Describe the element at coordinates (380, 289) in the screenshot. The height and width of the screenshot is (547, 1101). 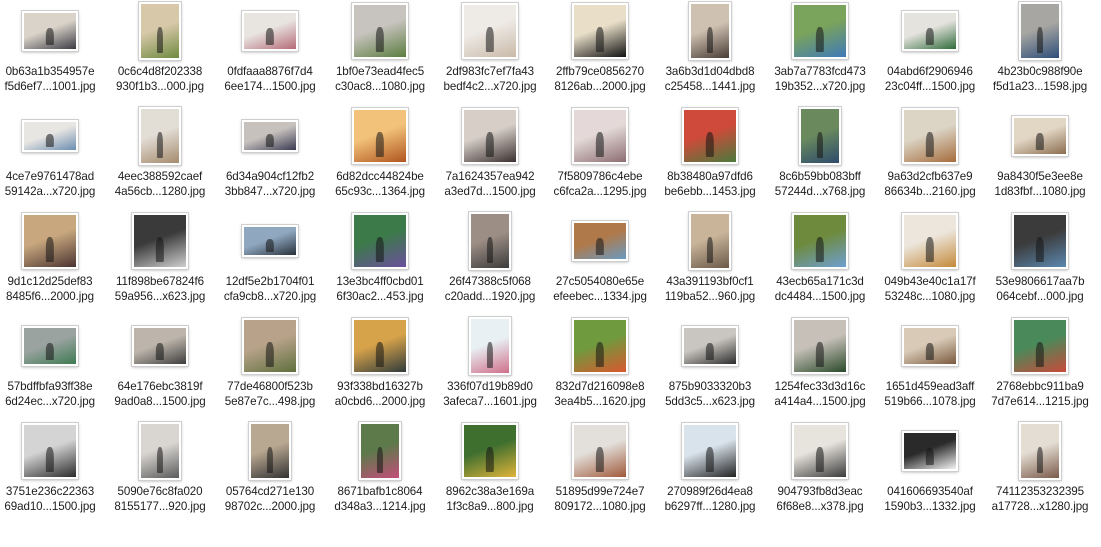
I see `file-name: 13e3bc4ff0cbd01 6f30ac2...453.jpg` at that location.